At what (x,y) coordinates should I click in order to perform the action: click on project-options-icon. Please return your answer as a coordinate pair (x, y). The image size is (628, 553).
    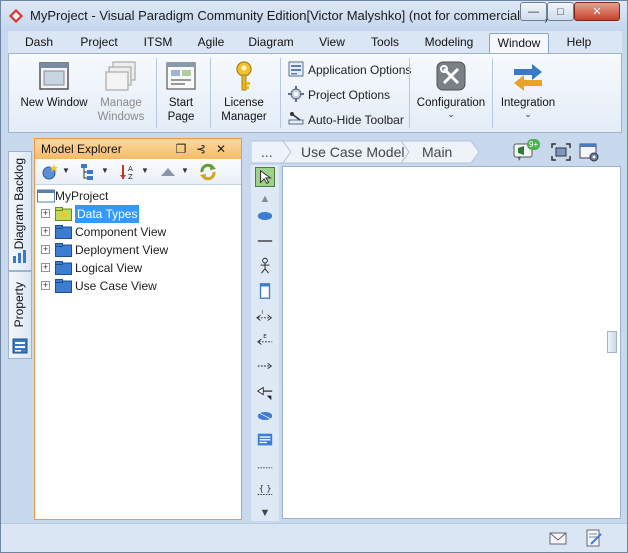
    Looking at the image, I should click on (296, 94).